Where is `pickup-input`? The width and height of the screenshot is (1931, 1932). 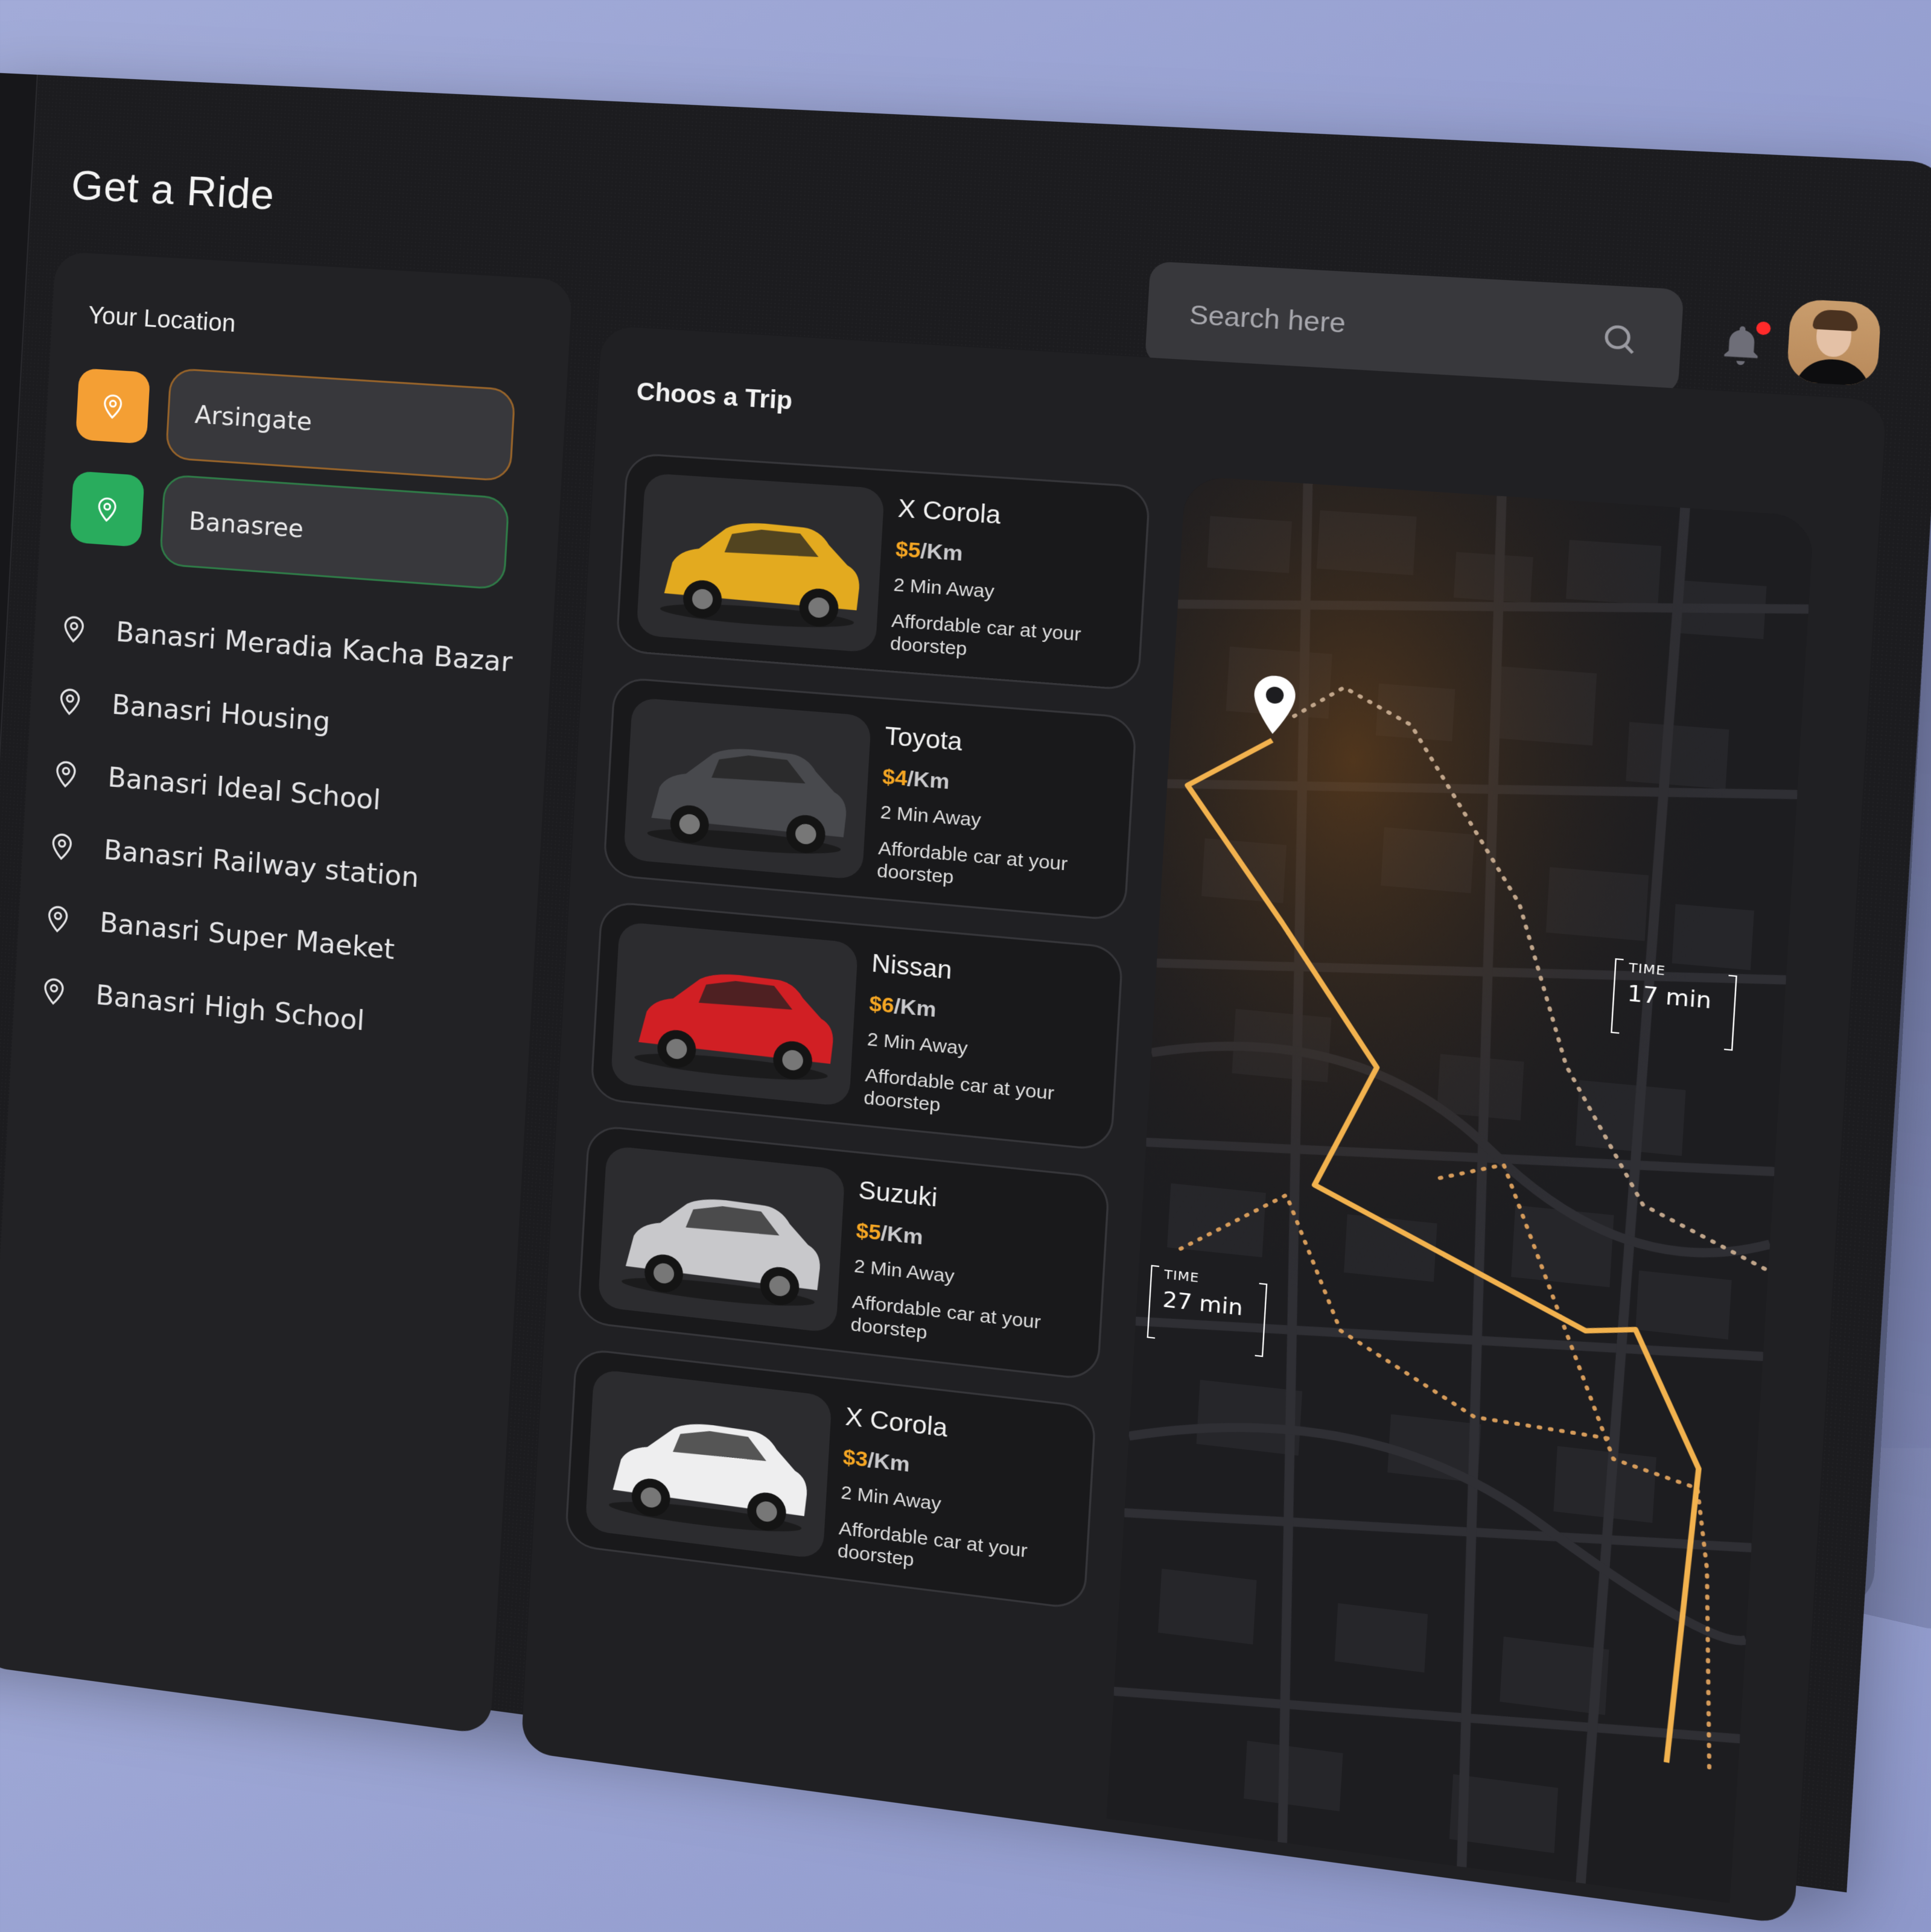 pickup-input is located at coordinates (349, 425).